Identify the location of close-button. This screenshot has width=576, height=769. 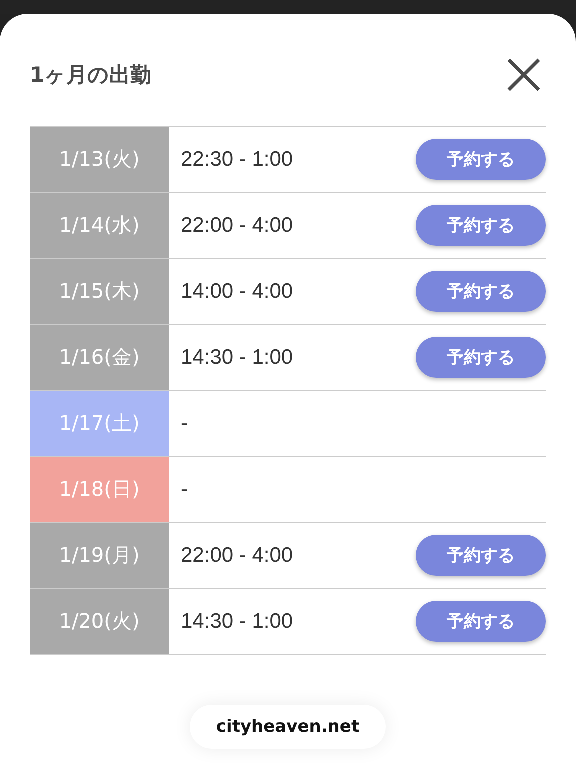
(524, 75).